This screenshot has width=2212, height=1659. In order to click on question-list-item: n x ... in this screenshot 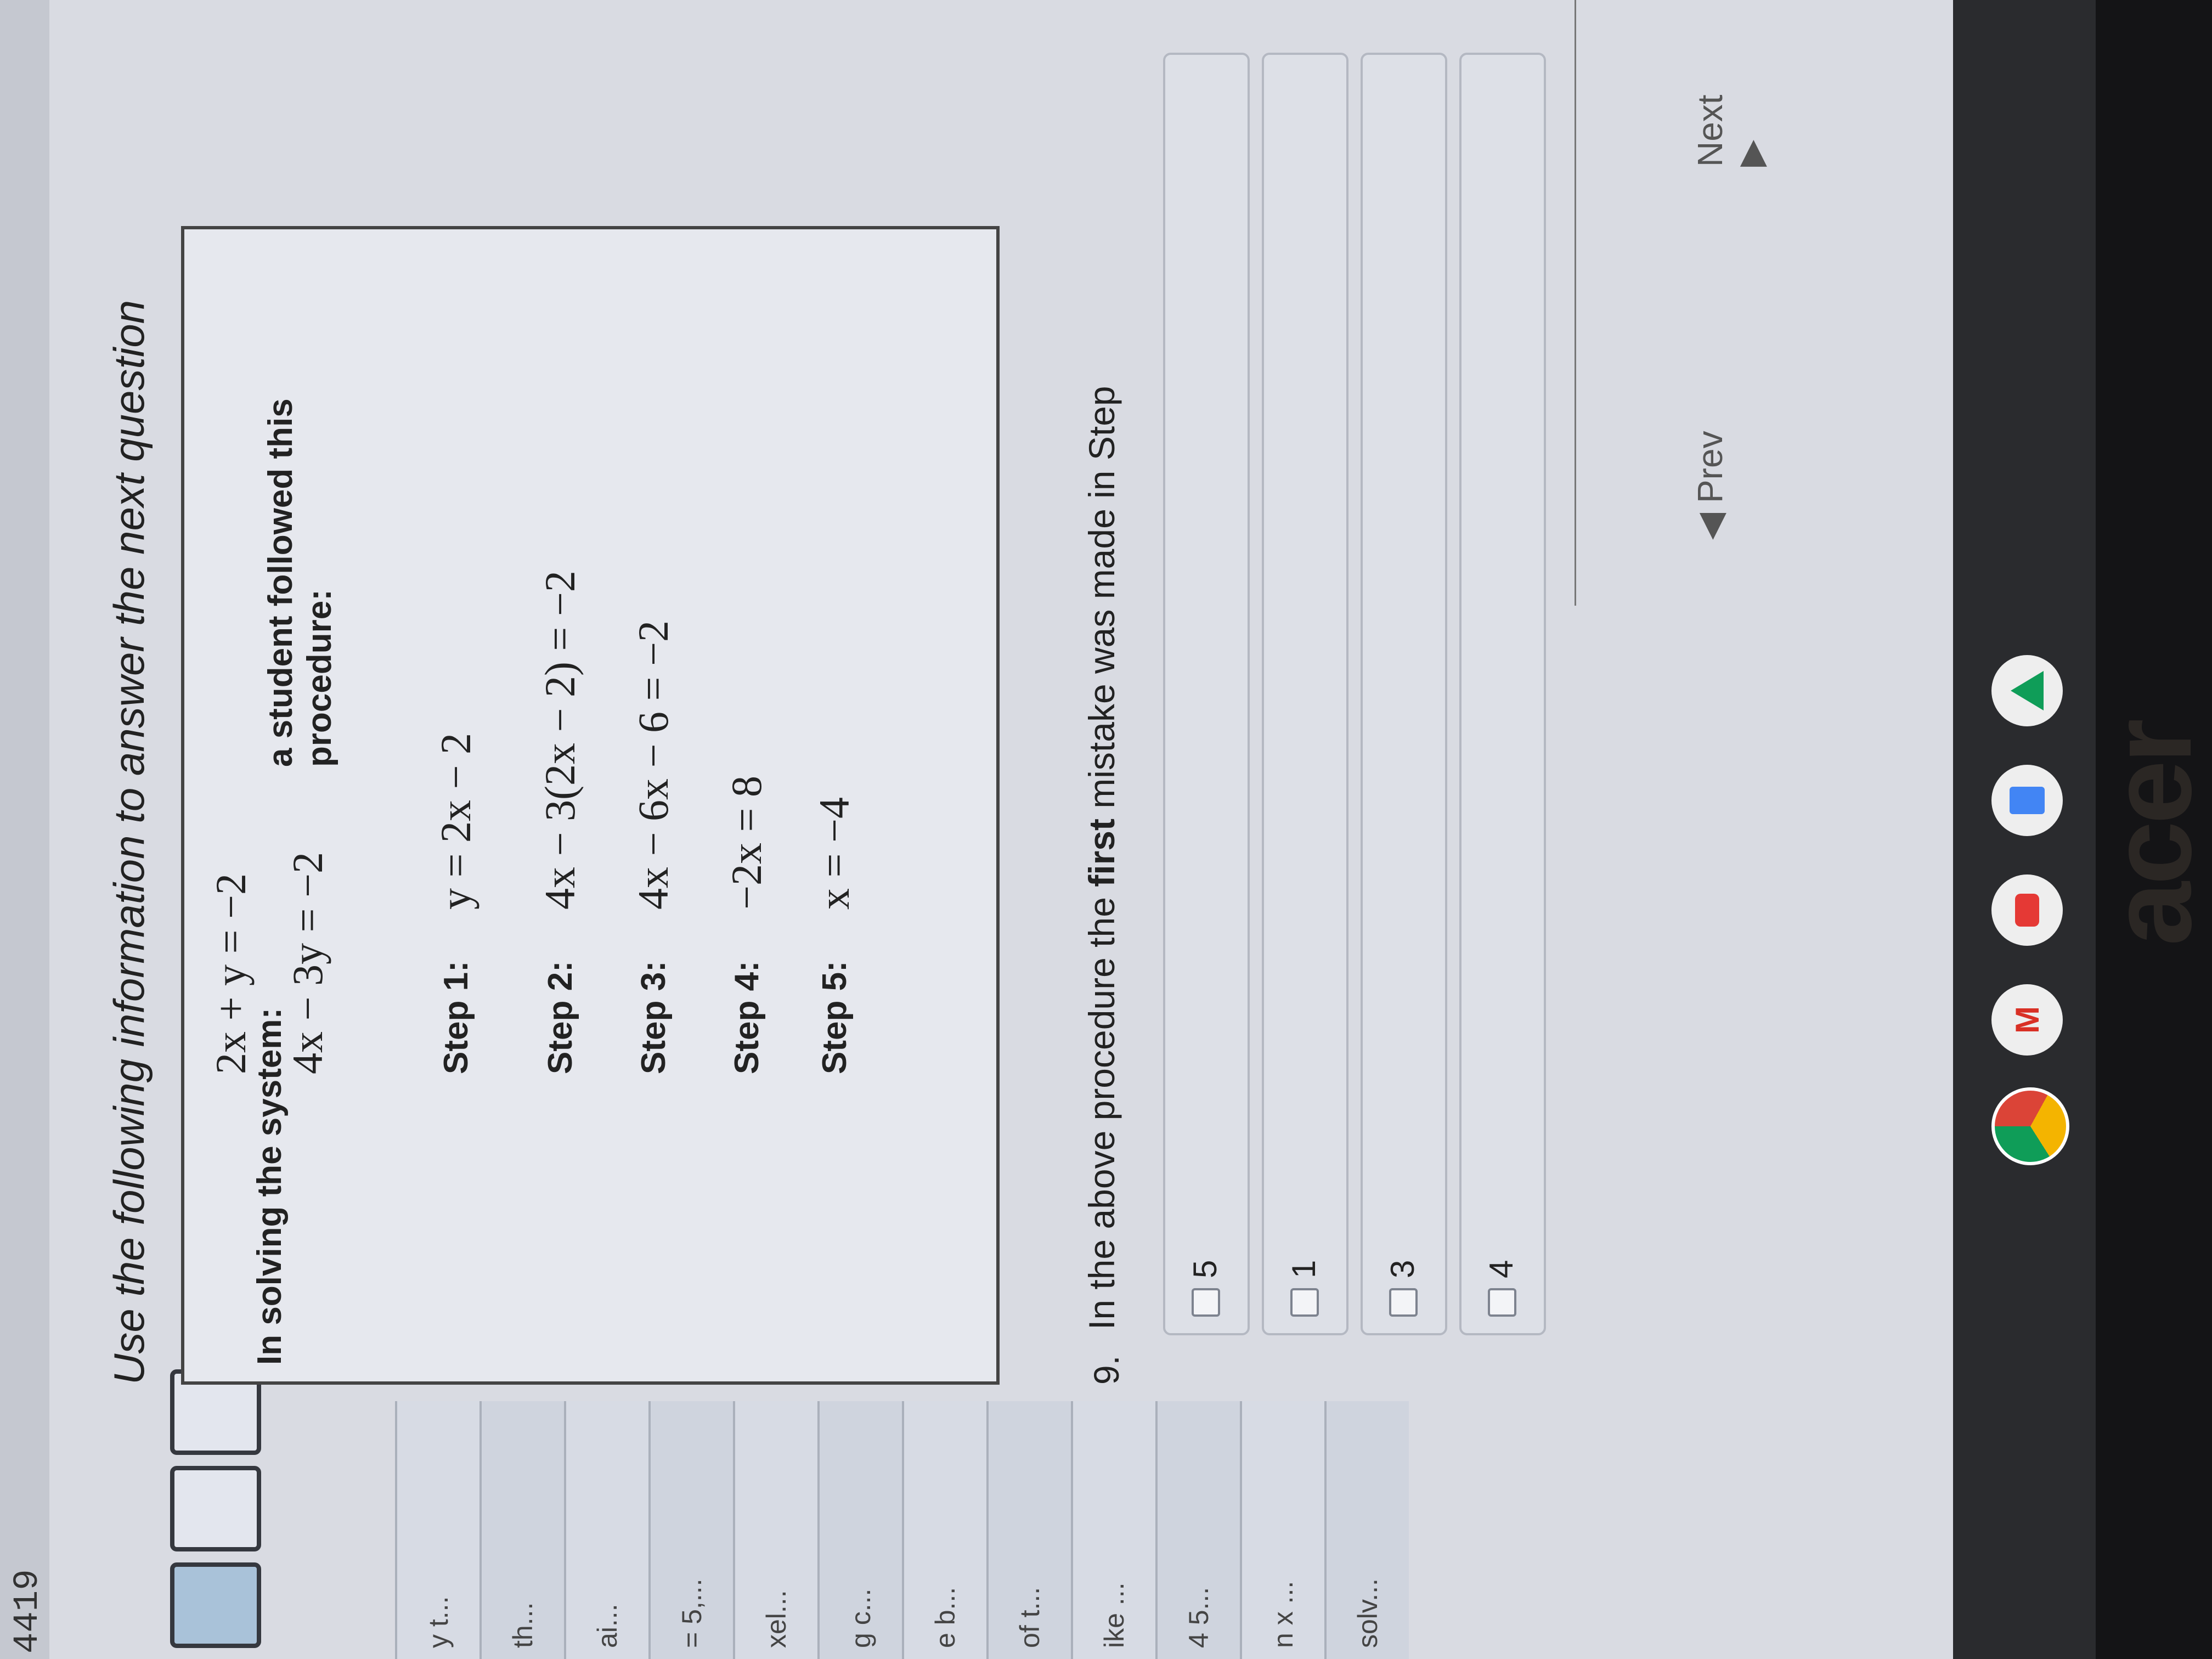, I will do `click(1282, 1530)`.